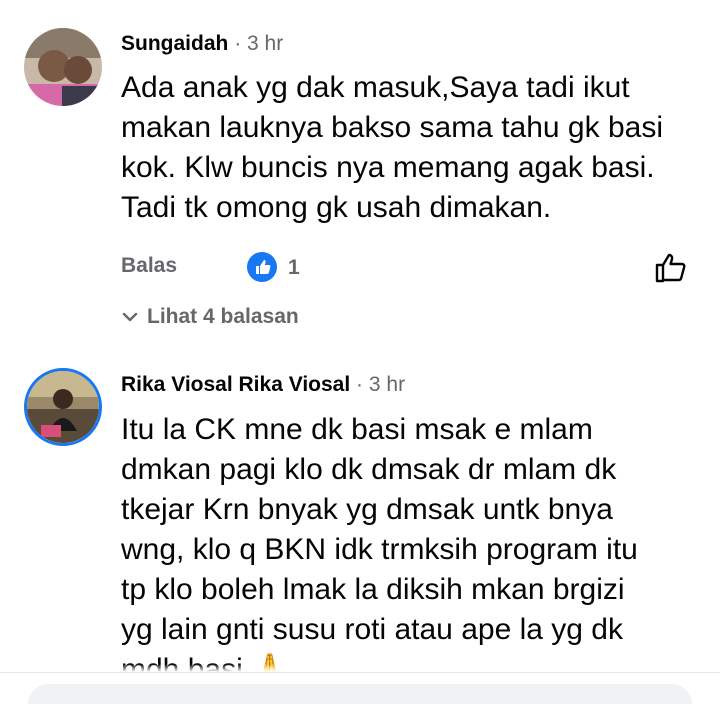  I want to click on comment-line: dmkan pagi klo dk dmsak dr mlam dk, so click(369, 469).